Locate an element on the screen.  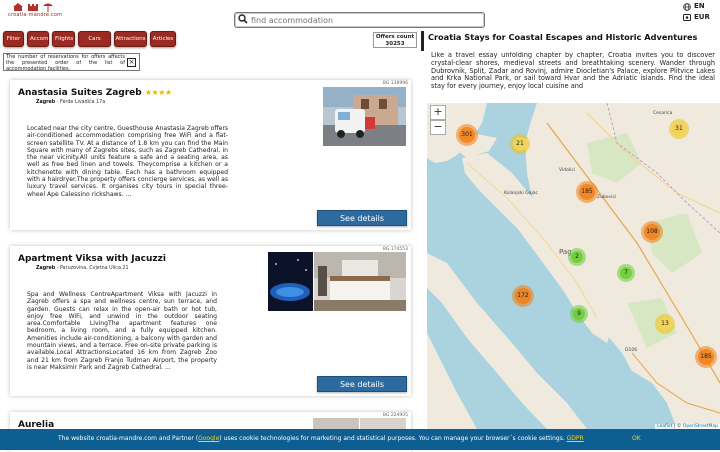
language-currency: EN EUR is located at coordinates (696, 12).